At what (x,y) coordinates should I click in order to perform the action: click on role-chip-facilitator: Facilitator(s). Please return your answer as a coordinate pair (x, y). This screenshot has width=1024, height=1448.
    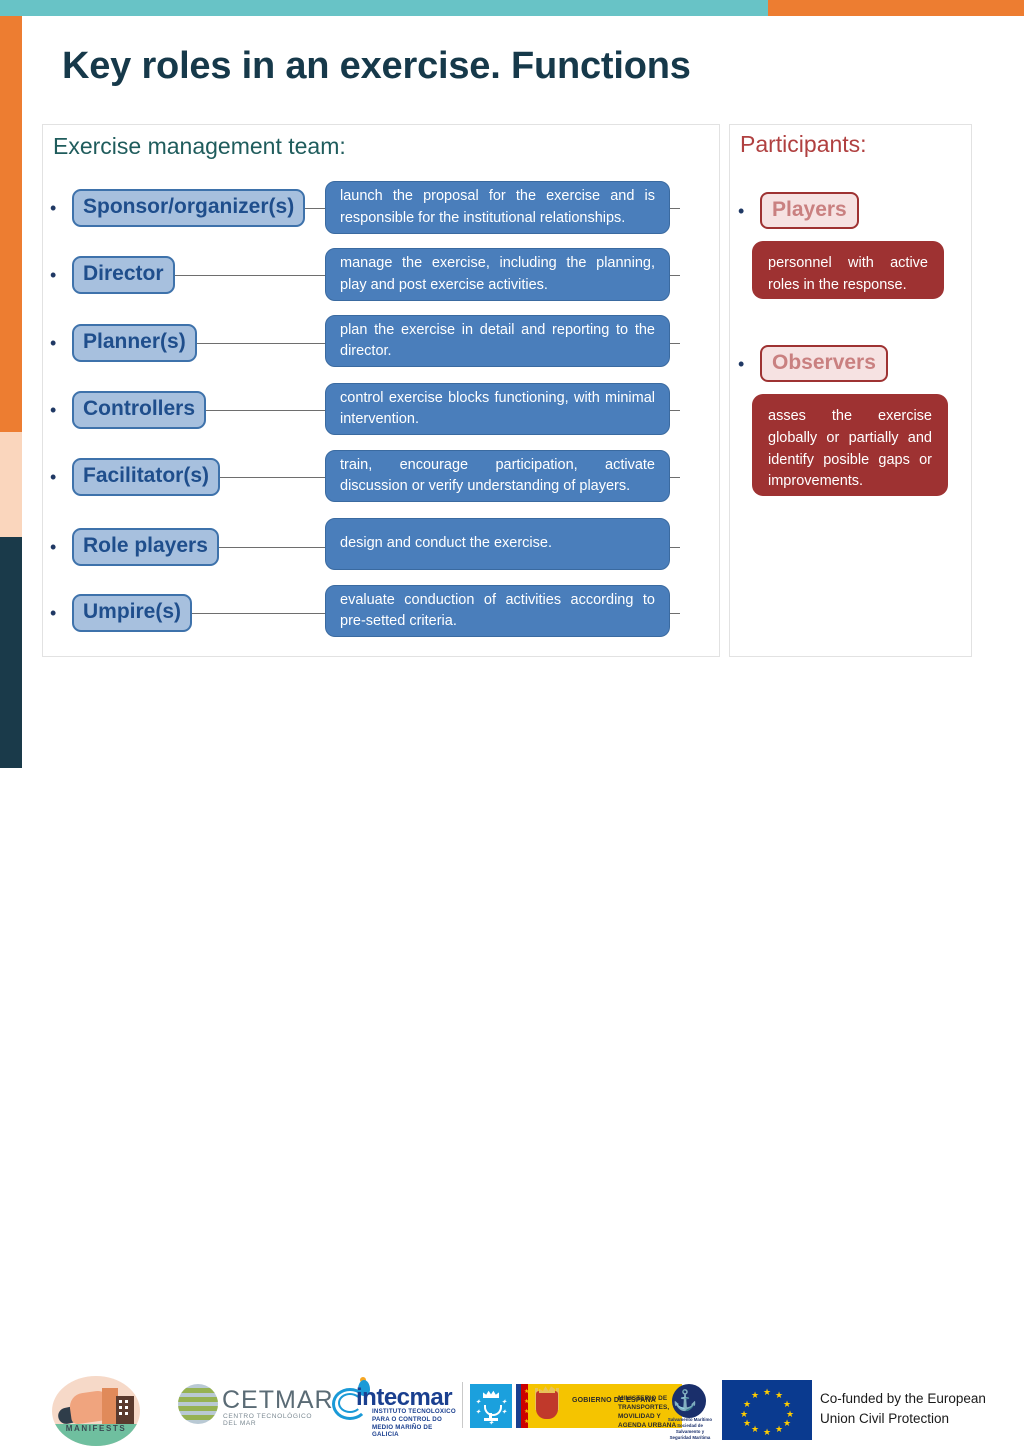
    Looking at the image, I should click on (146, 477).